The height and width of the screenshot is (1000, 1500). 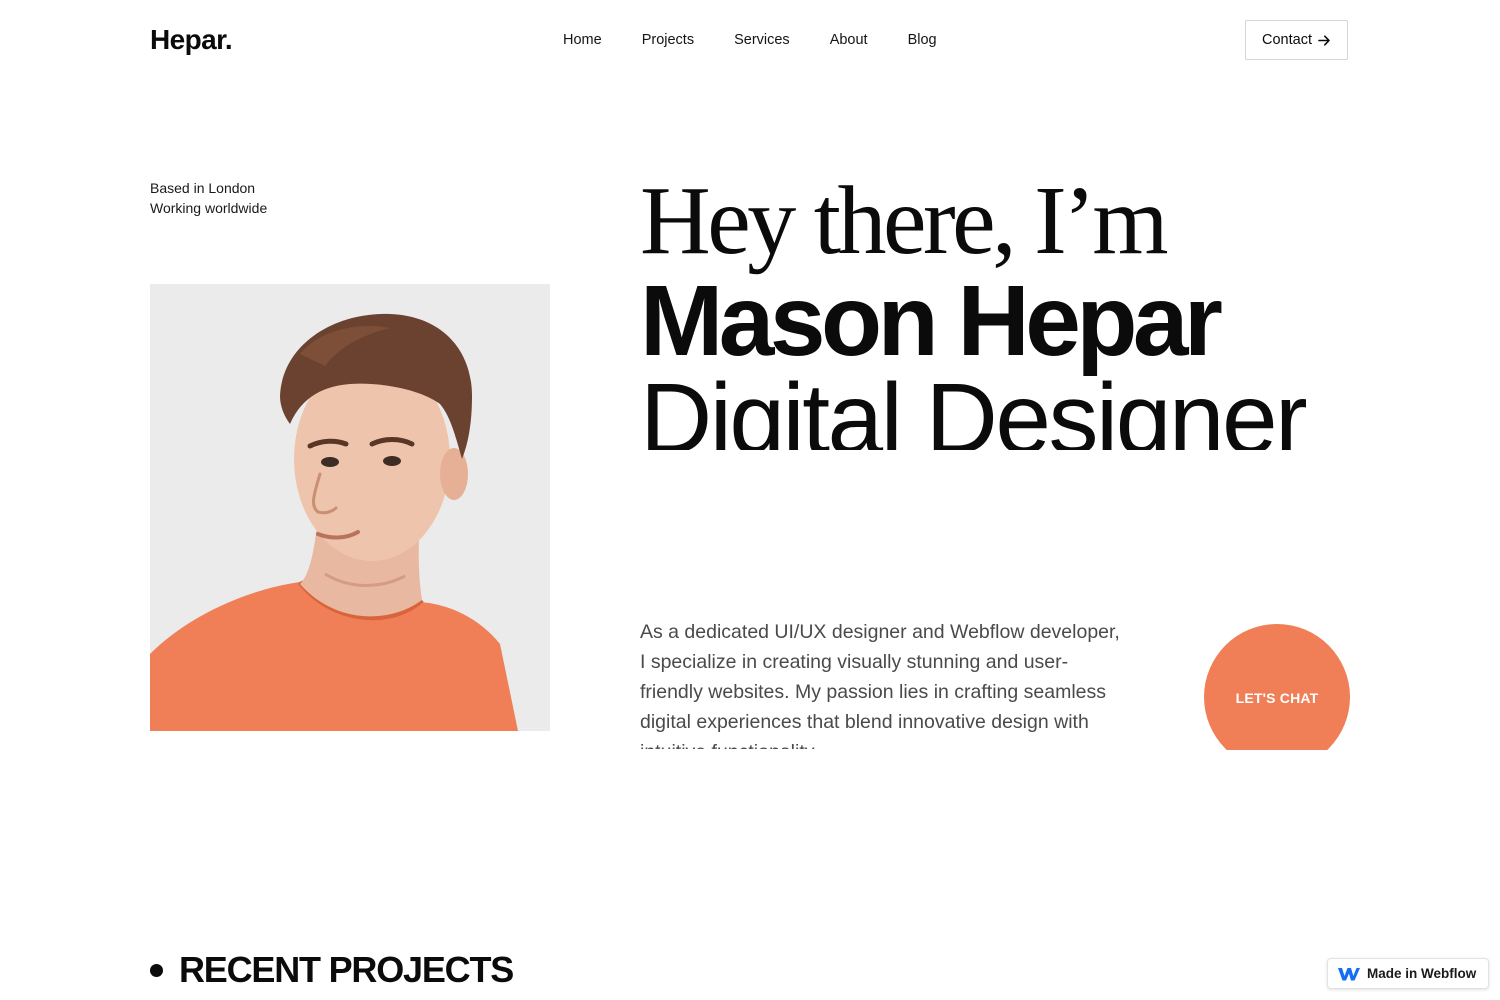 I want to click on arrow-right-icon, so click(x=1324, y=40).